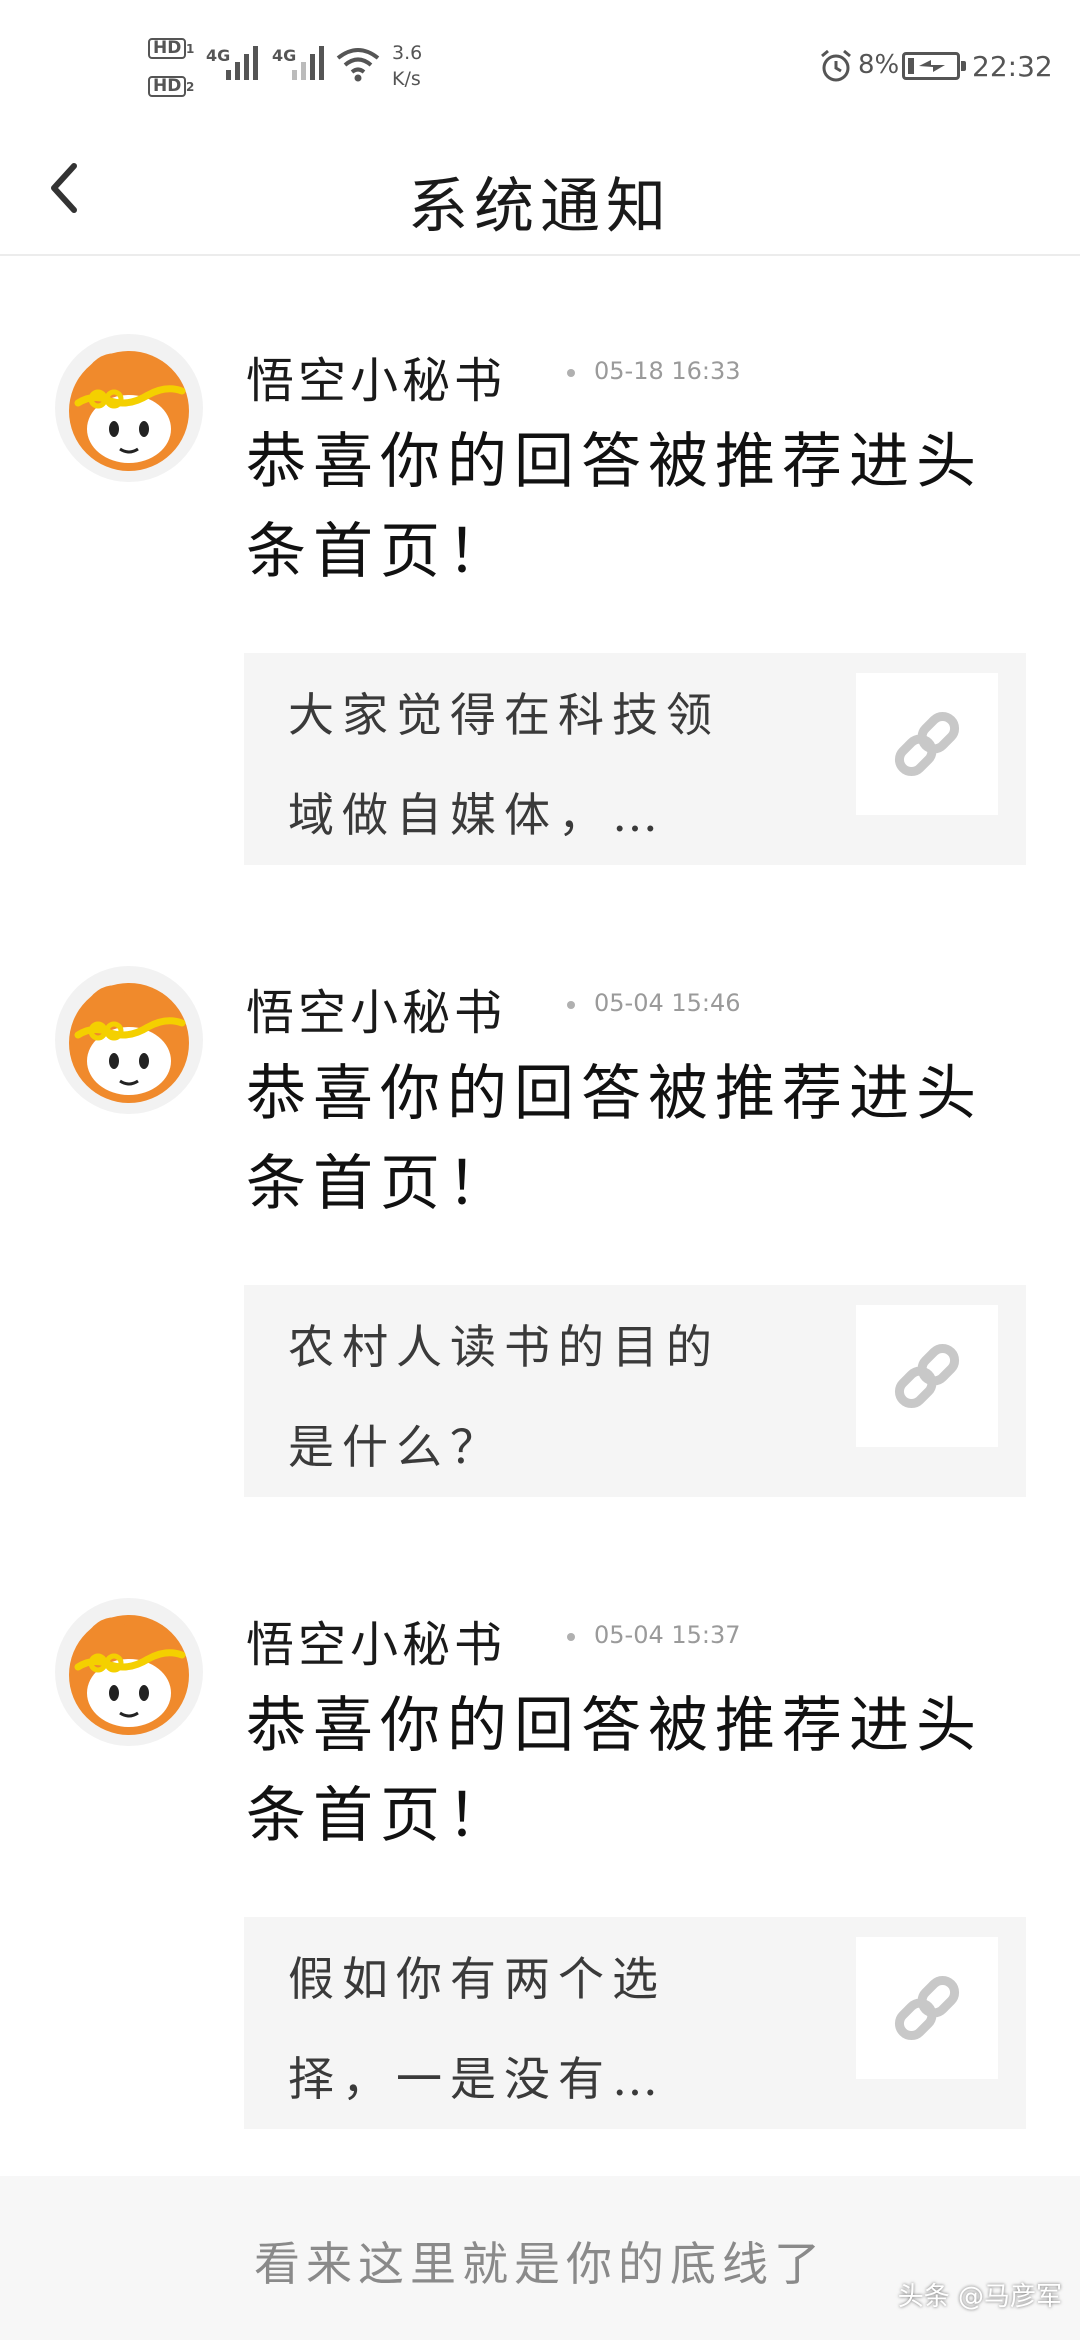 This screenshot has height=2340, width=1080. What do you see at coordinates (1012, 66) in the screenshot?
I see `clock-time: 22:32` at bounding box center [1012, 66].